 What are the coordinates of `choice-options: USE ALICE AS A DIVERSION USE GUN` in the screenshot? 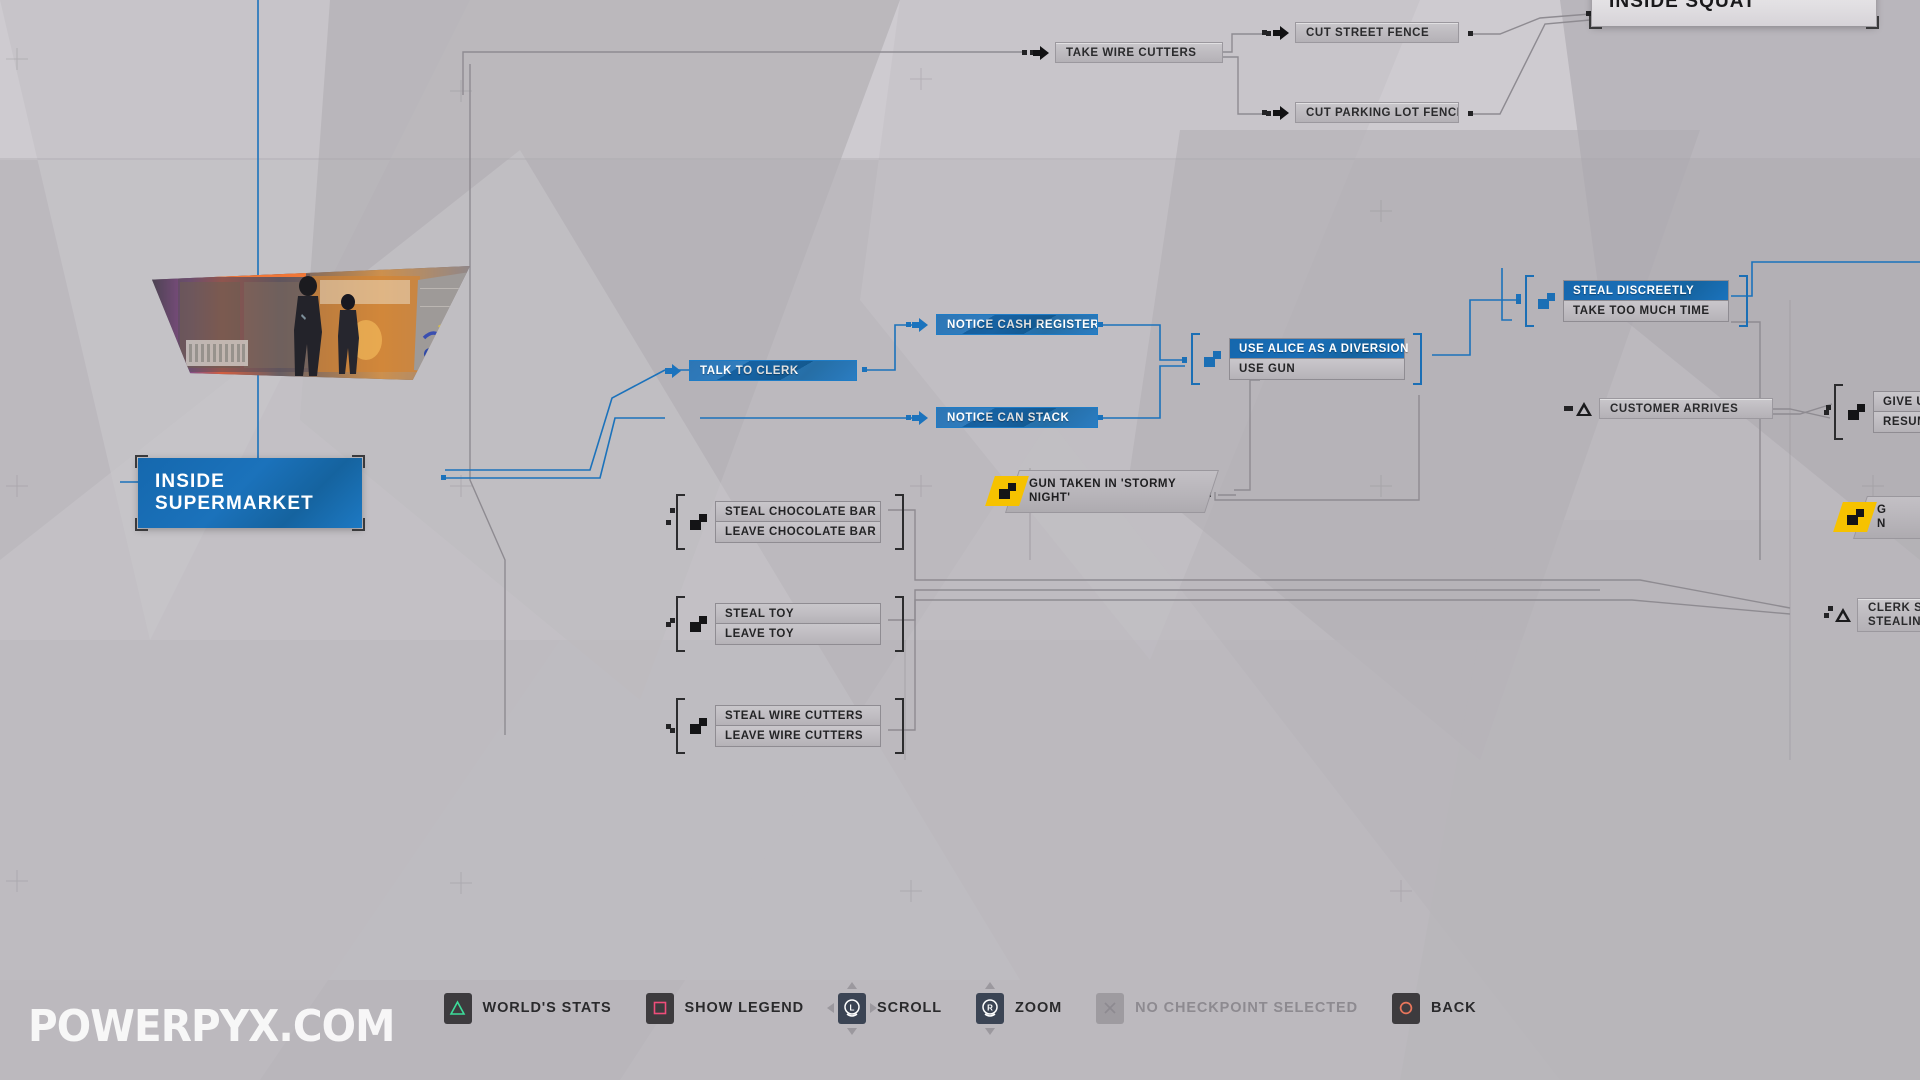 It's located at (1318, 359).